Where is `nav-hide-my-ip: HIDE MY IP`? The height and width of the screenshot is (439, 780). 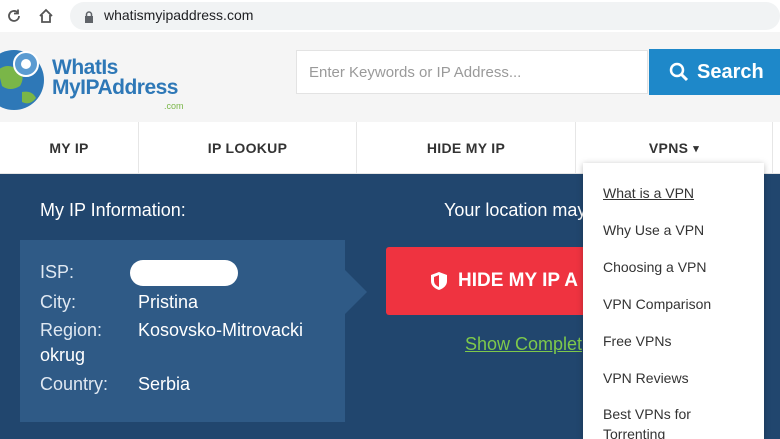 nav-hide-my-ip: HIDE MY IP is located at coordinates (466, 148).